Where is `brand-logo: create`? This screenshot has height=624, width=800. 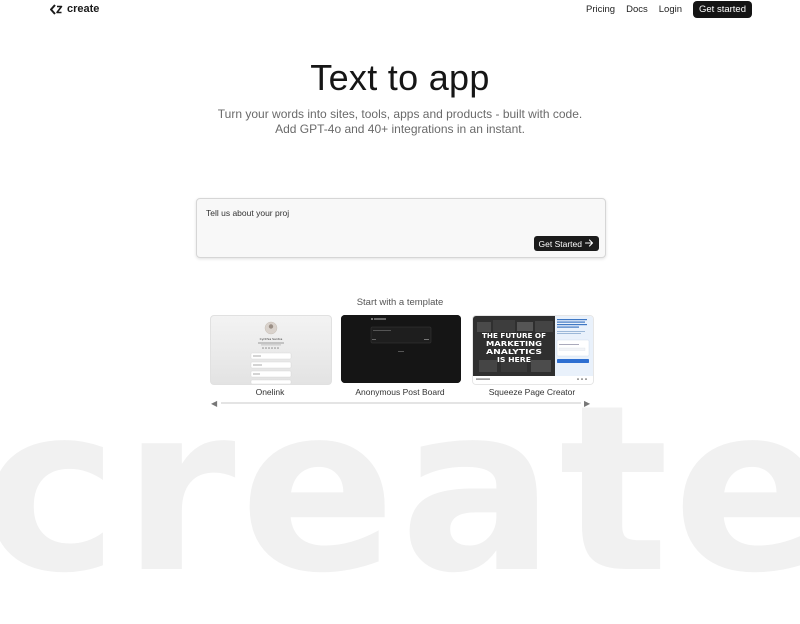
brand-logo: create is located at coordinates (74, 9).